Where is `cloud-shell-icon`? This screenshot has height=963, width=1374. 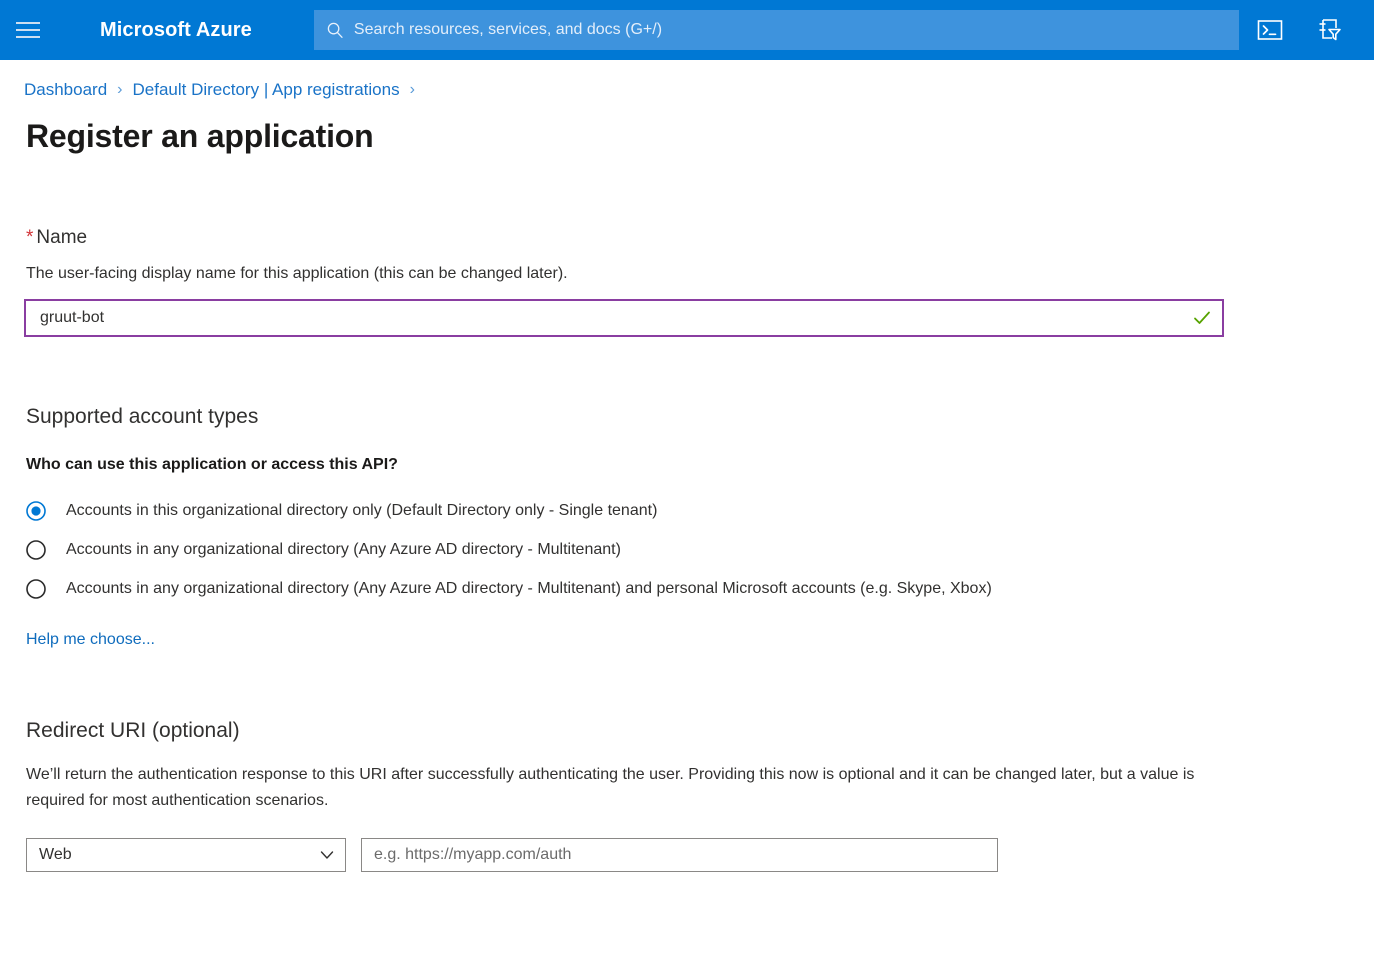
cloud-shell-icon is located at coordinates (1270, 30).